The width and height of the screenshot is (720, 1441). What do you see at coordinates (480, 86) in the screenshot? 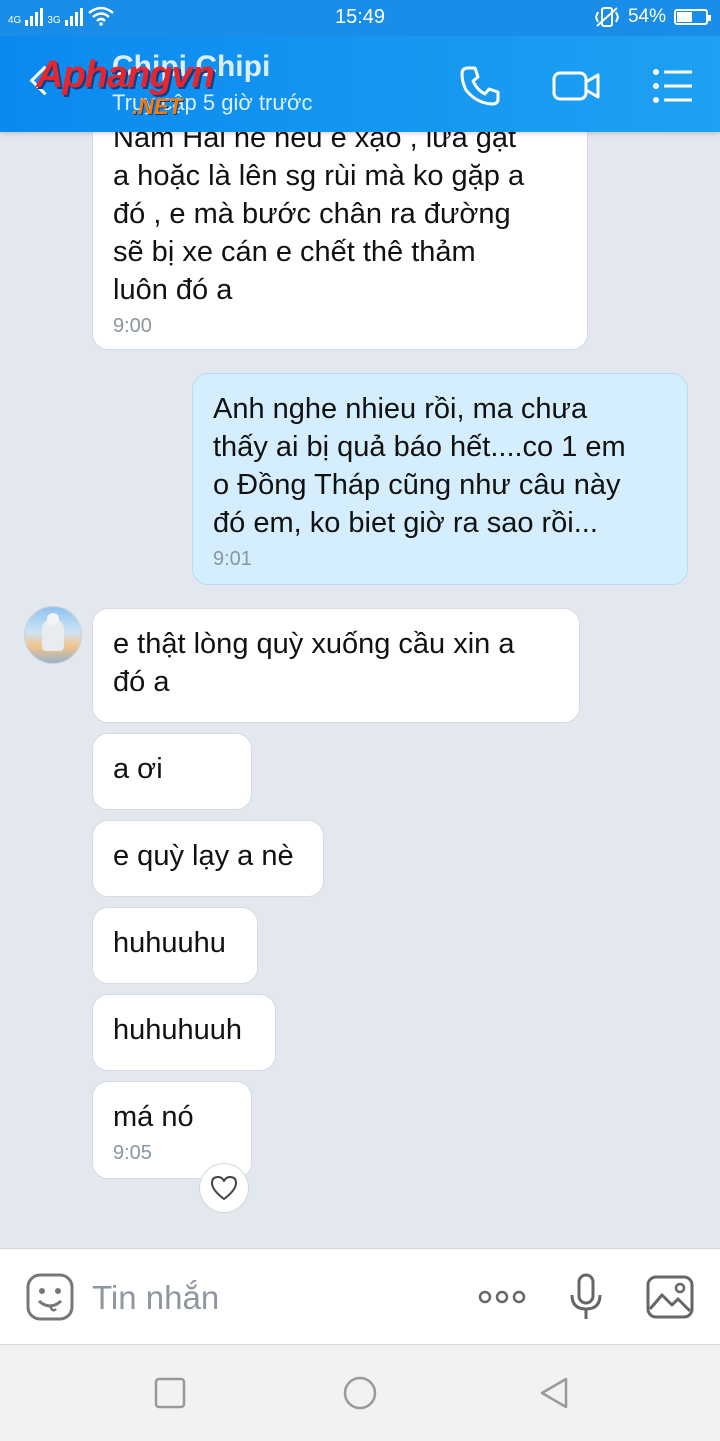
I see `phone-icon` at bounding box center [480, 86].